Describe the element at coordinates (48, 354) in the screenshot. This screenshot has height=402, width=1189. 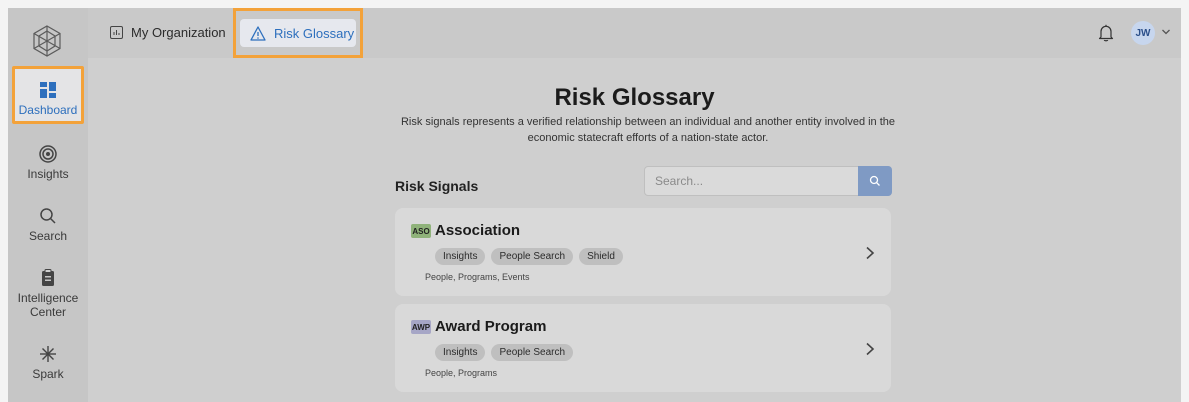
I see `spark-icon` at that location.